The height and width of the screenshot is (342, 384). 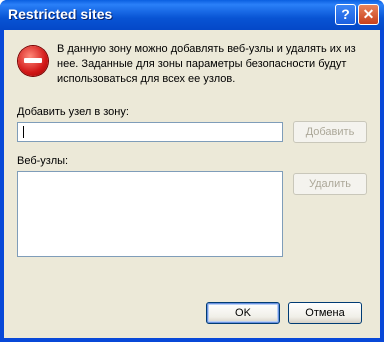 I want to click on stop-icon, so click(x=33, y=61).